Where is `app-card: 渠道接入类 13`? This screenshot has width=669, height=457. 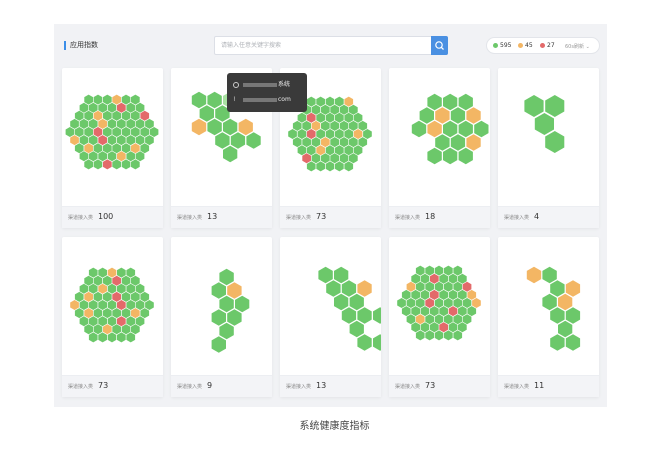
app-card: 渠道接入类 13 is located at coordinates (330, 317).